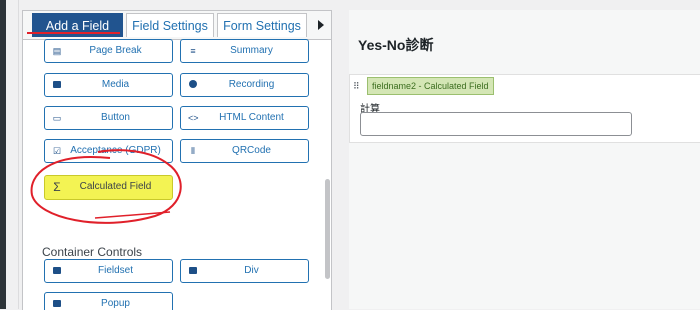 This screenshot has width=700, height=310. I want to click on qrcode-icon: ⦀, so click(193, 151).